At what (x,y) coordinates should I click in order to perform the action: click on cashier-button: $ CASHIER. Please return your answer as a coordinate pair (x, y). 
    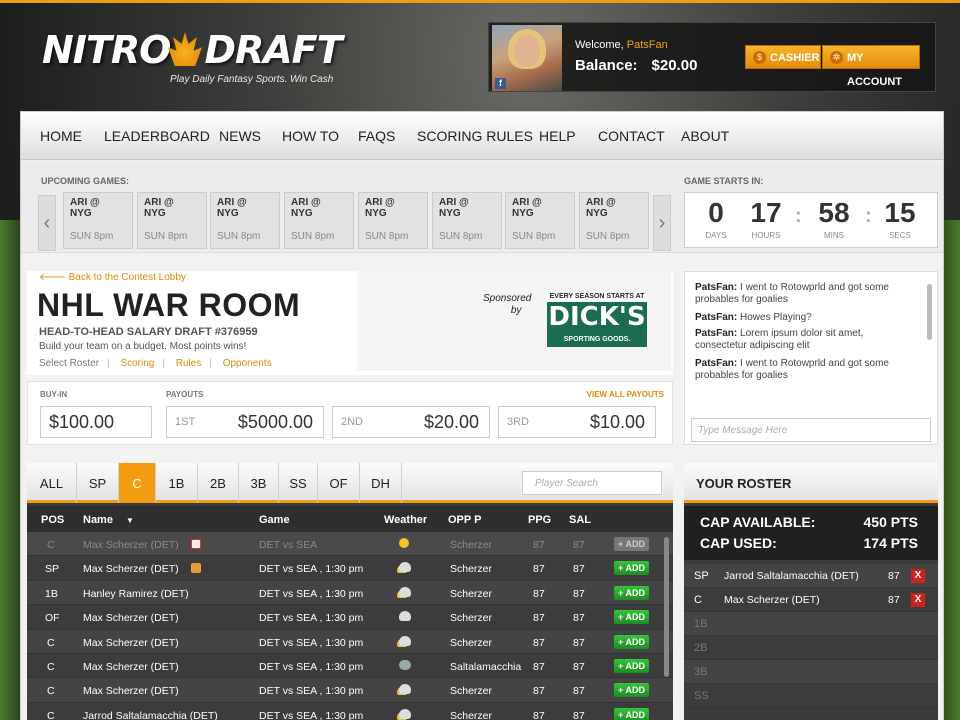
    Looking at the image, I should click on (783, 57).